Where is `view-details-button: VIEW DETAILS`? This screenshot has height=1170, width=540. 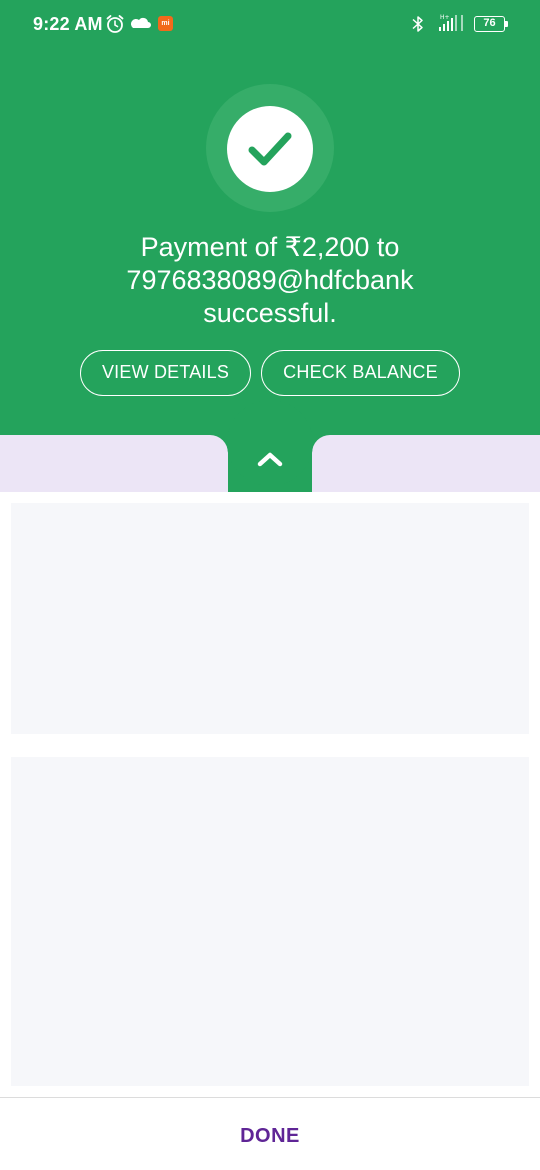
view-details-button: VIEW DETAILS is located at coordinates (165, 373).